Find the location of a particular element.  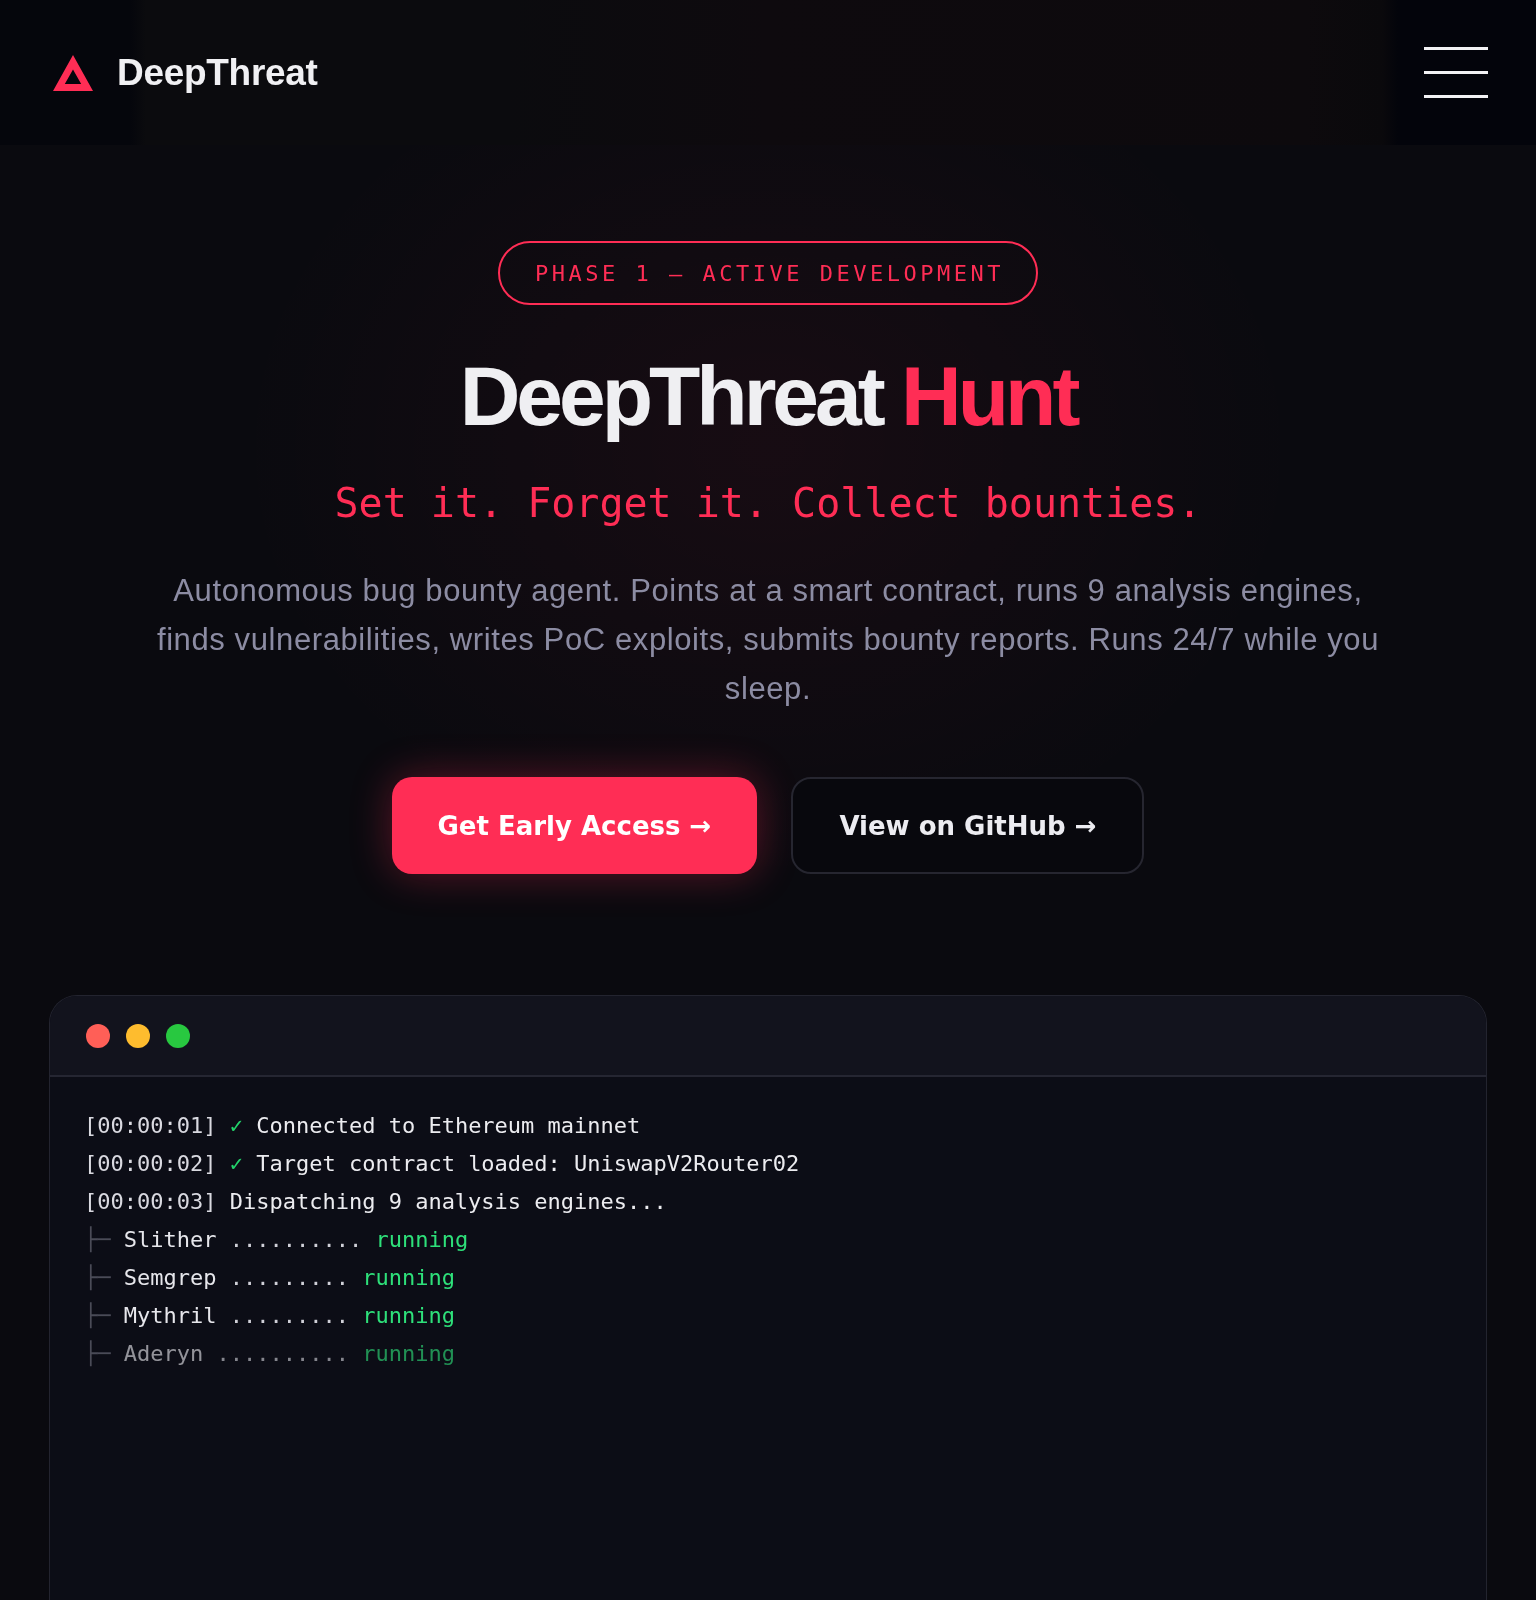

engine-name: Semgrep is located at coordinates (170, 1277).